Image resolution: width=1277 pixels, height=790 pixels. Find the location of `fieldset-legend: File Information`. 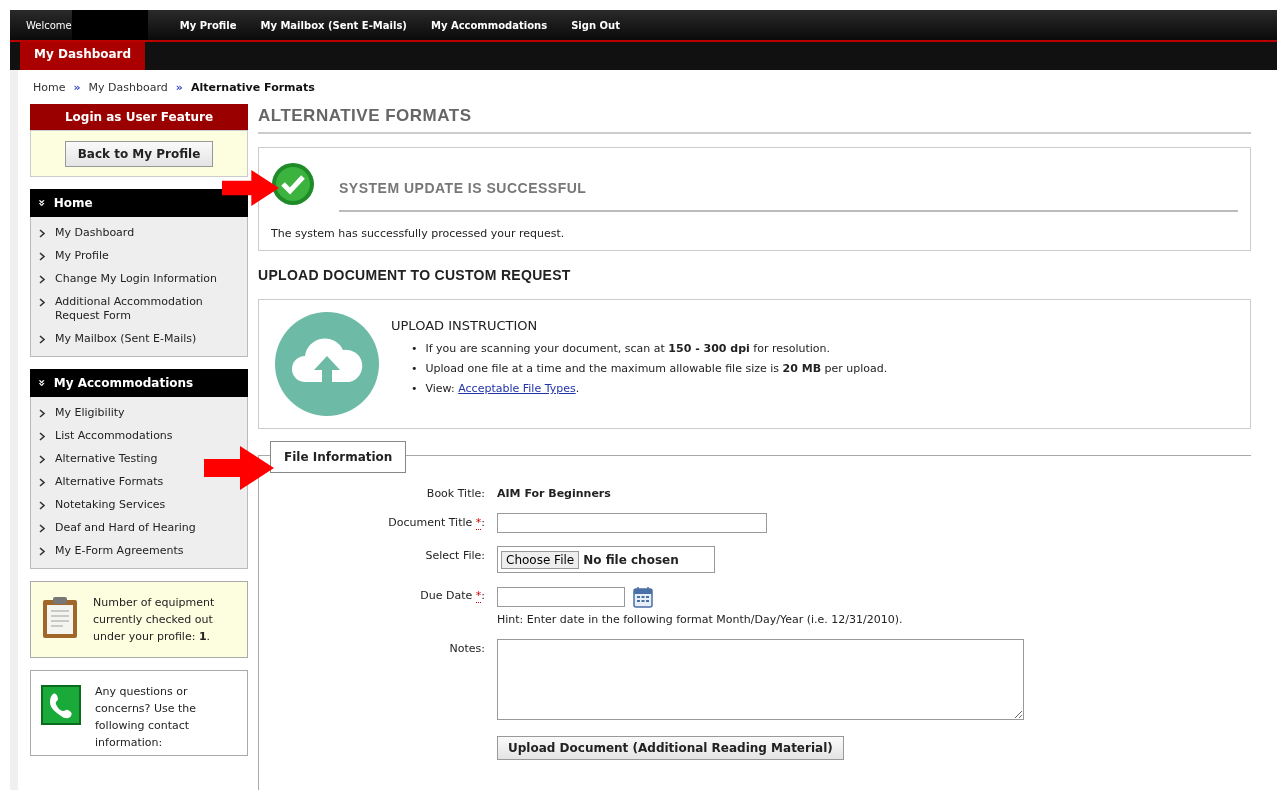

fieldset-legend: File Information is located at coordinates (338, 457).